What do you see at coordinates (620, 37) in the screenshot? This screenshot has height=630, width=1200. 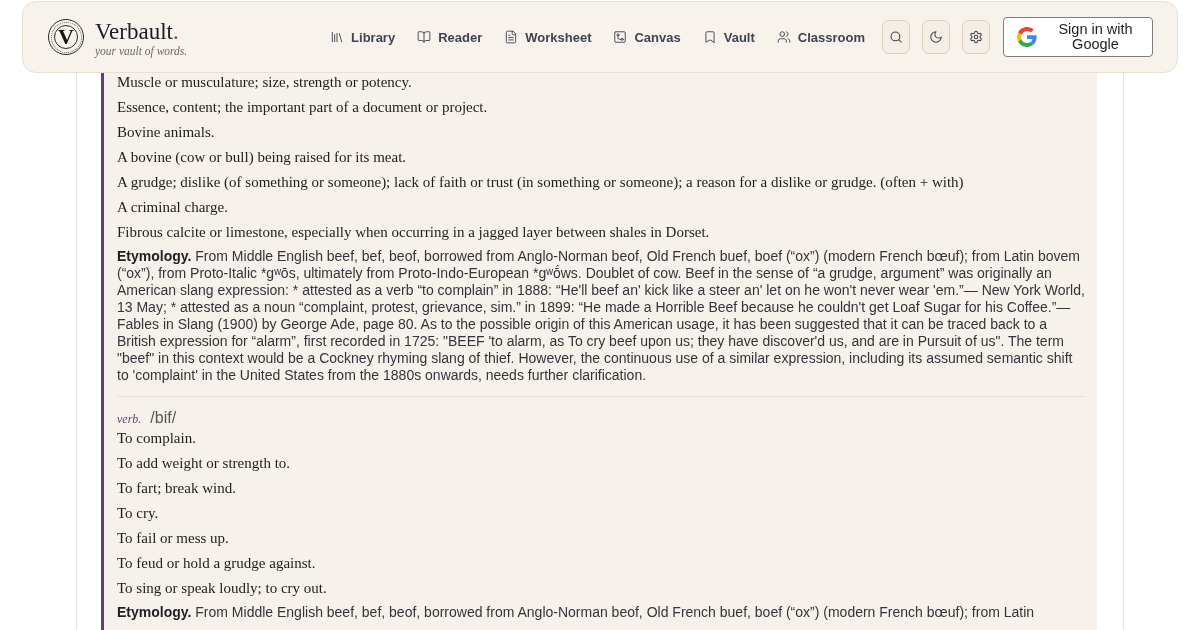 I see `diagram-icon` at bounding box center [620, 37].